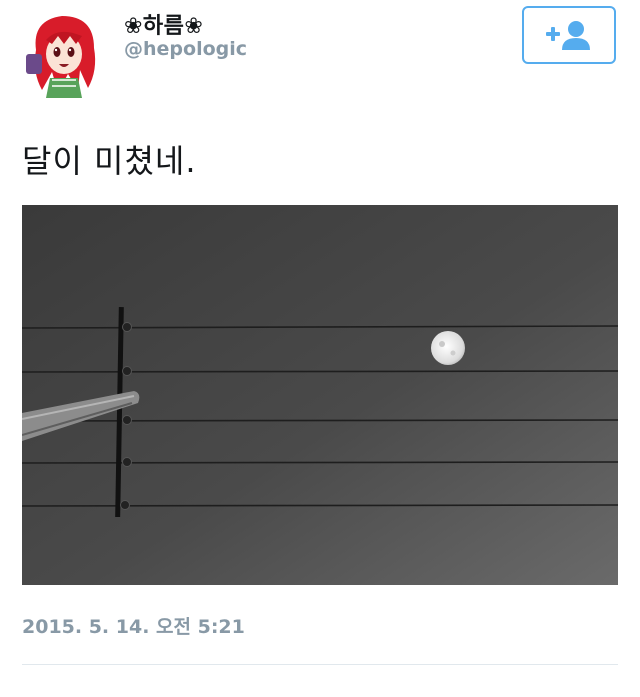 Image resolution: width=640 pixels, height=697 pixels. Describe the element at coordinates (320, 664) in the screenshot. I see `divider` at that location.